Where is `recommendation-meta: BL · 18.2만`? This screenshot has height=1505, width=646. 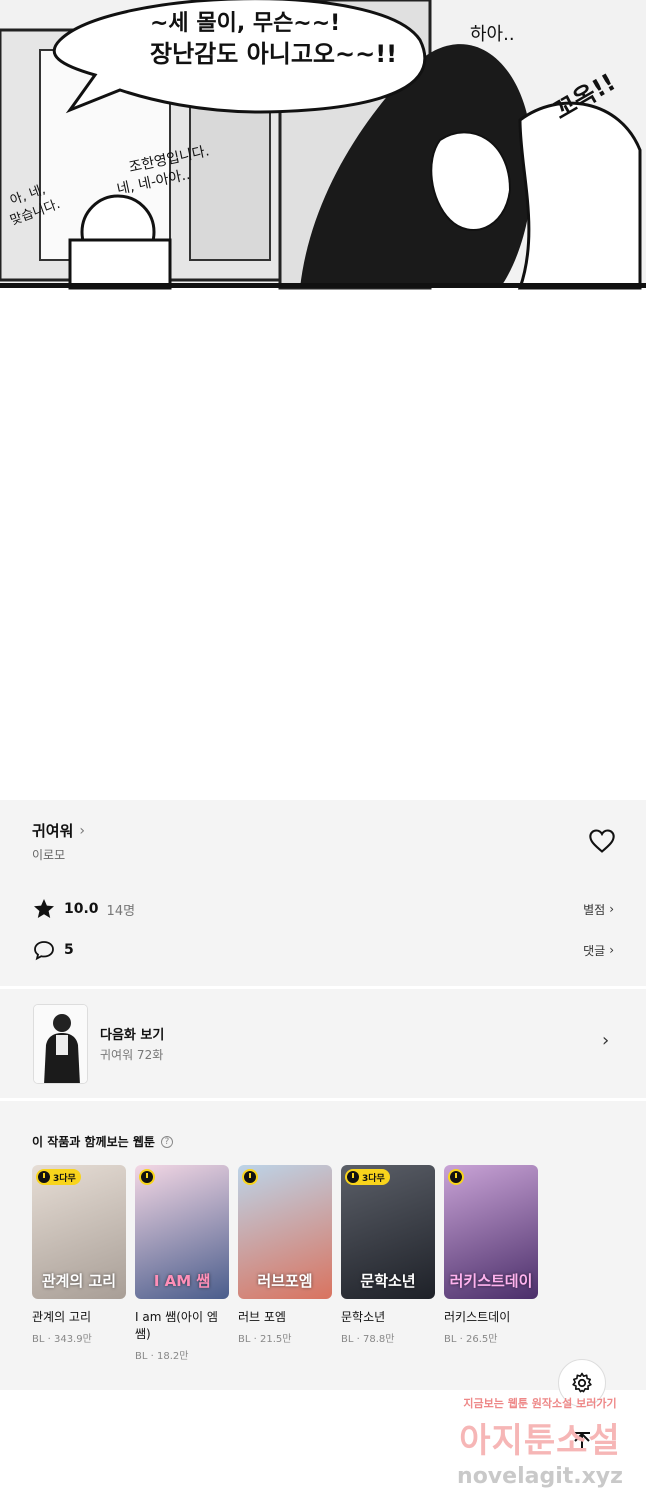
recommendation-meta: BL · 18.2만 is located at coordinates (162, 1356).